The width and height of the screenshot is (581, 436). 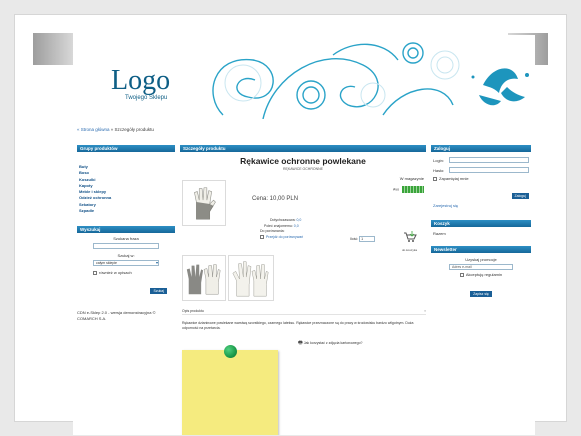 What do you see at coordinates (158, 291) in the screenshot?
I see `search-button: Szukaj` at bounding box center [158, 291].